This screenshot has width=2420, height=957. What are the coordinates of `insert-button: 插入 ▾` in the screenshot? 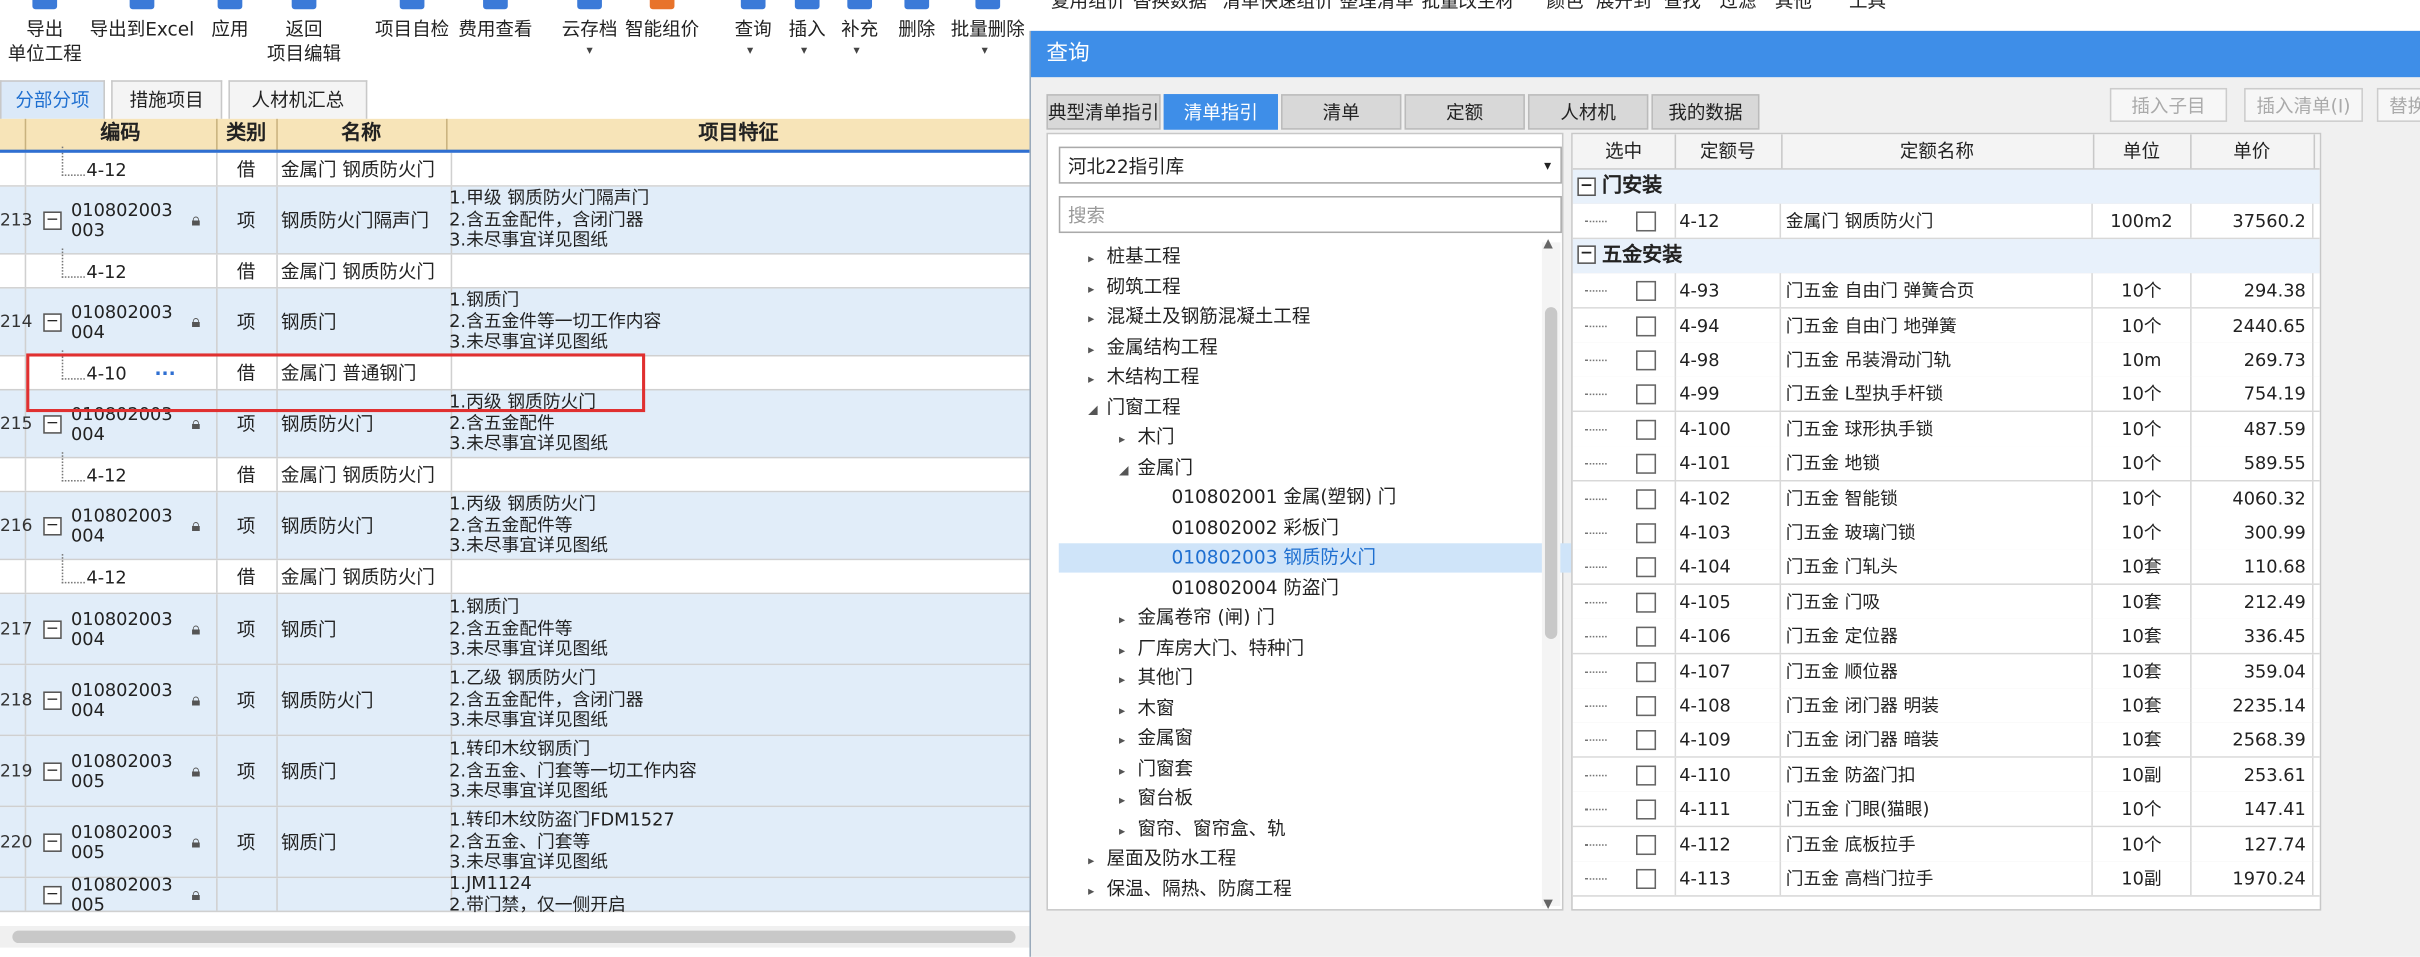 It's located at (807, 28).